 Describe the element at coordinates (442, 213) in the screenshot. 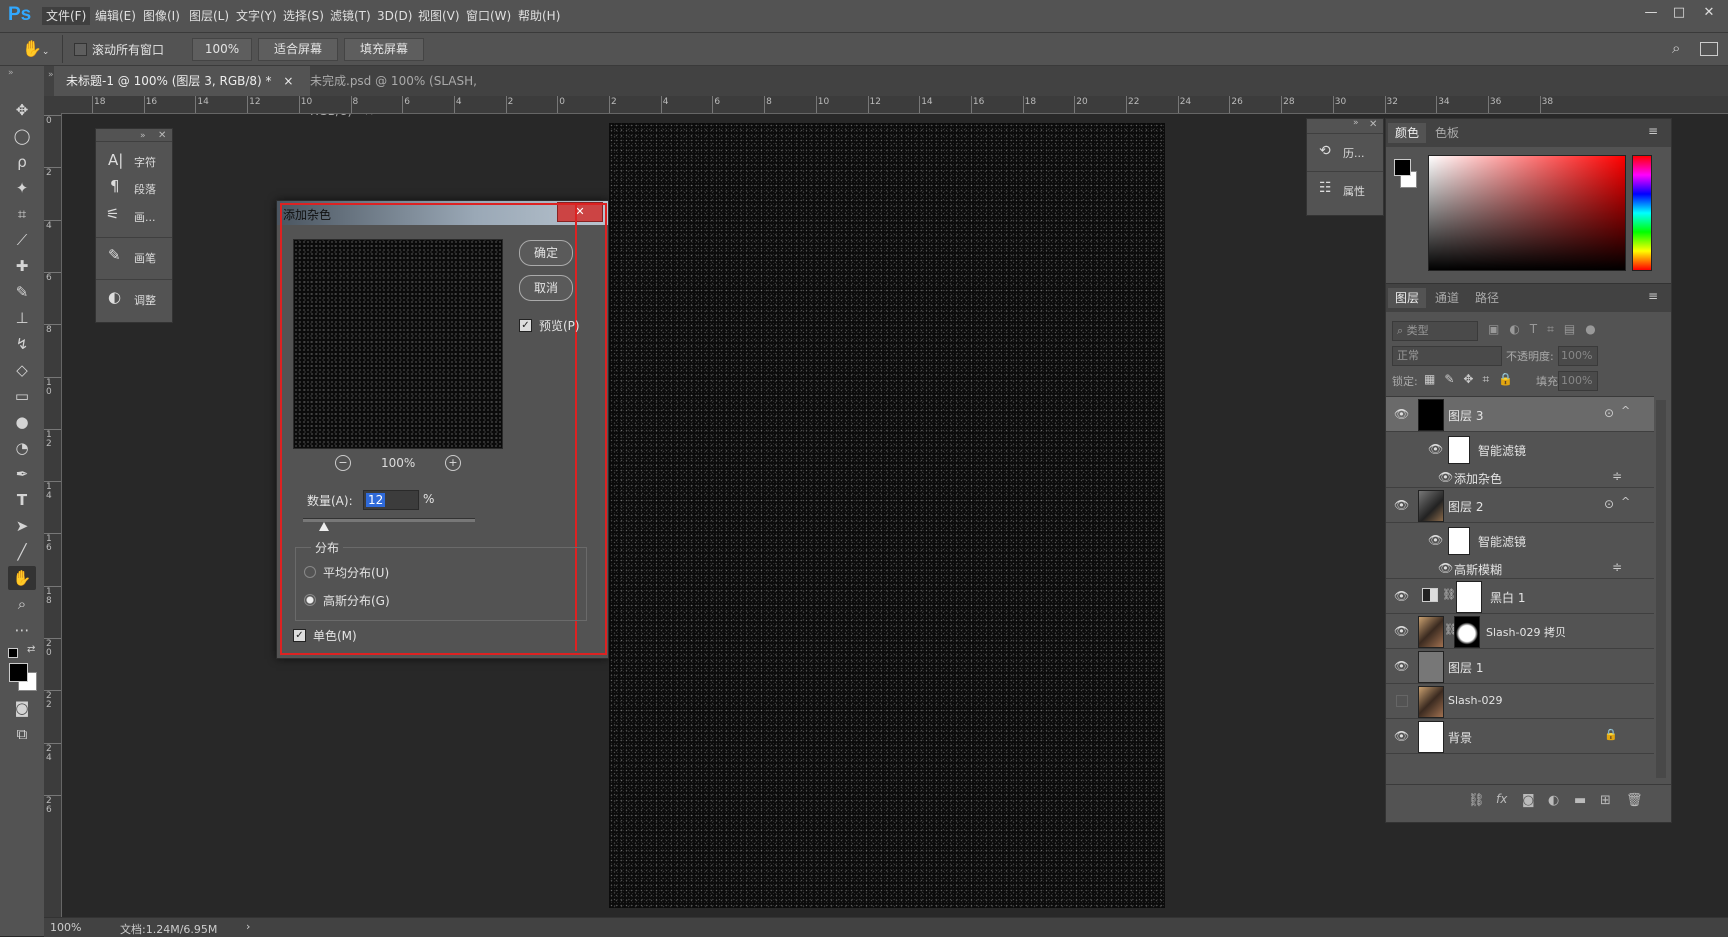

I see `dialog-titlebar: 添加杂色 ✕` at that location.